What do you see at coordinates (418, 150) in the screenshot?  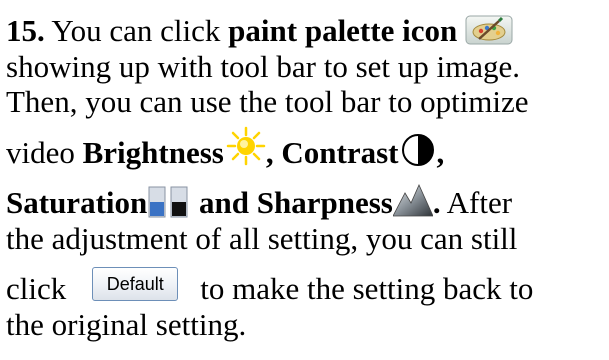 I see `contrast-icon` at bounding box center [418, 150].